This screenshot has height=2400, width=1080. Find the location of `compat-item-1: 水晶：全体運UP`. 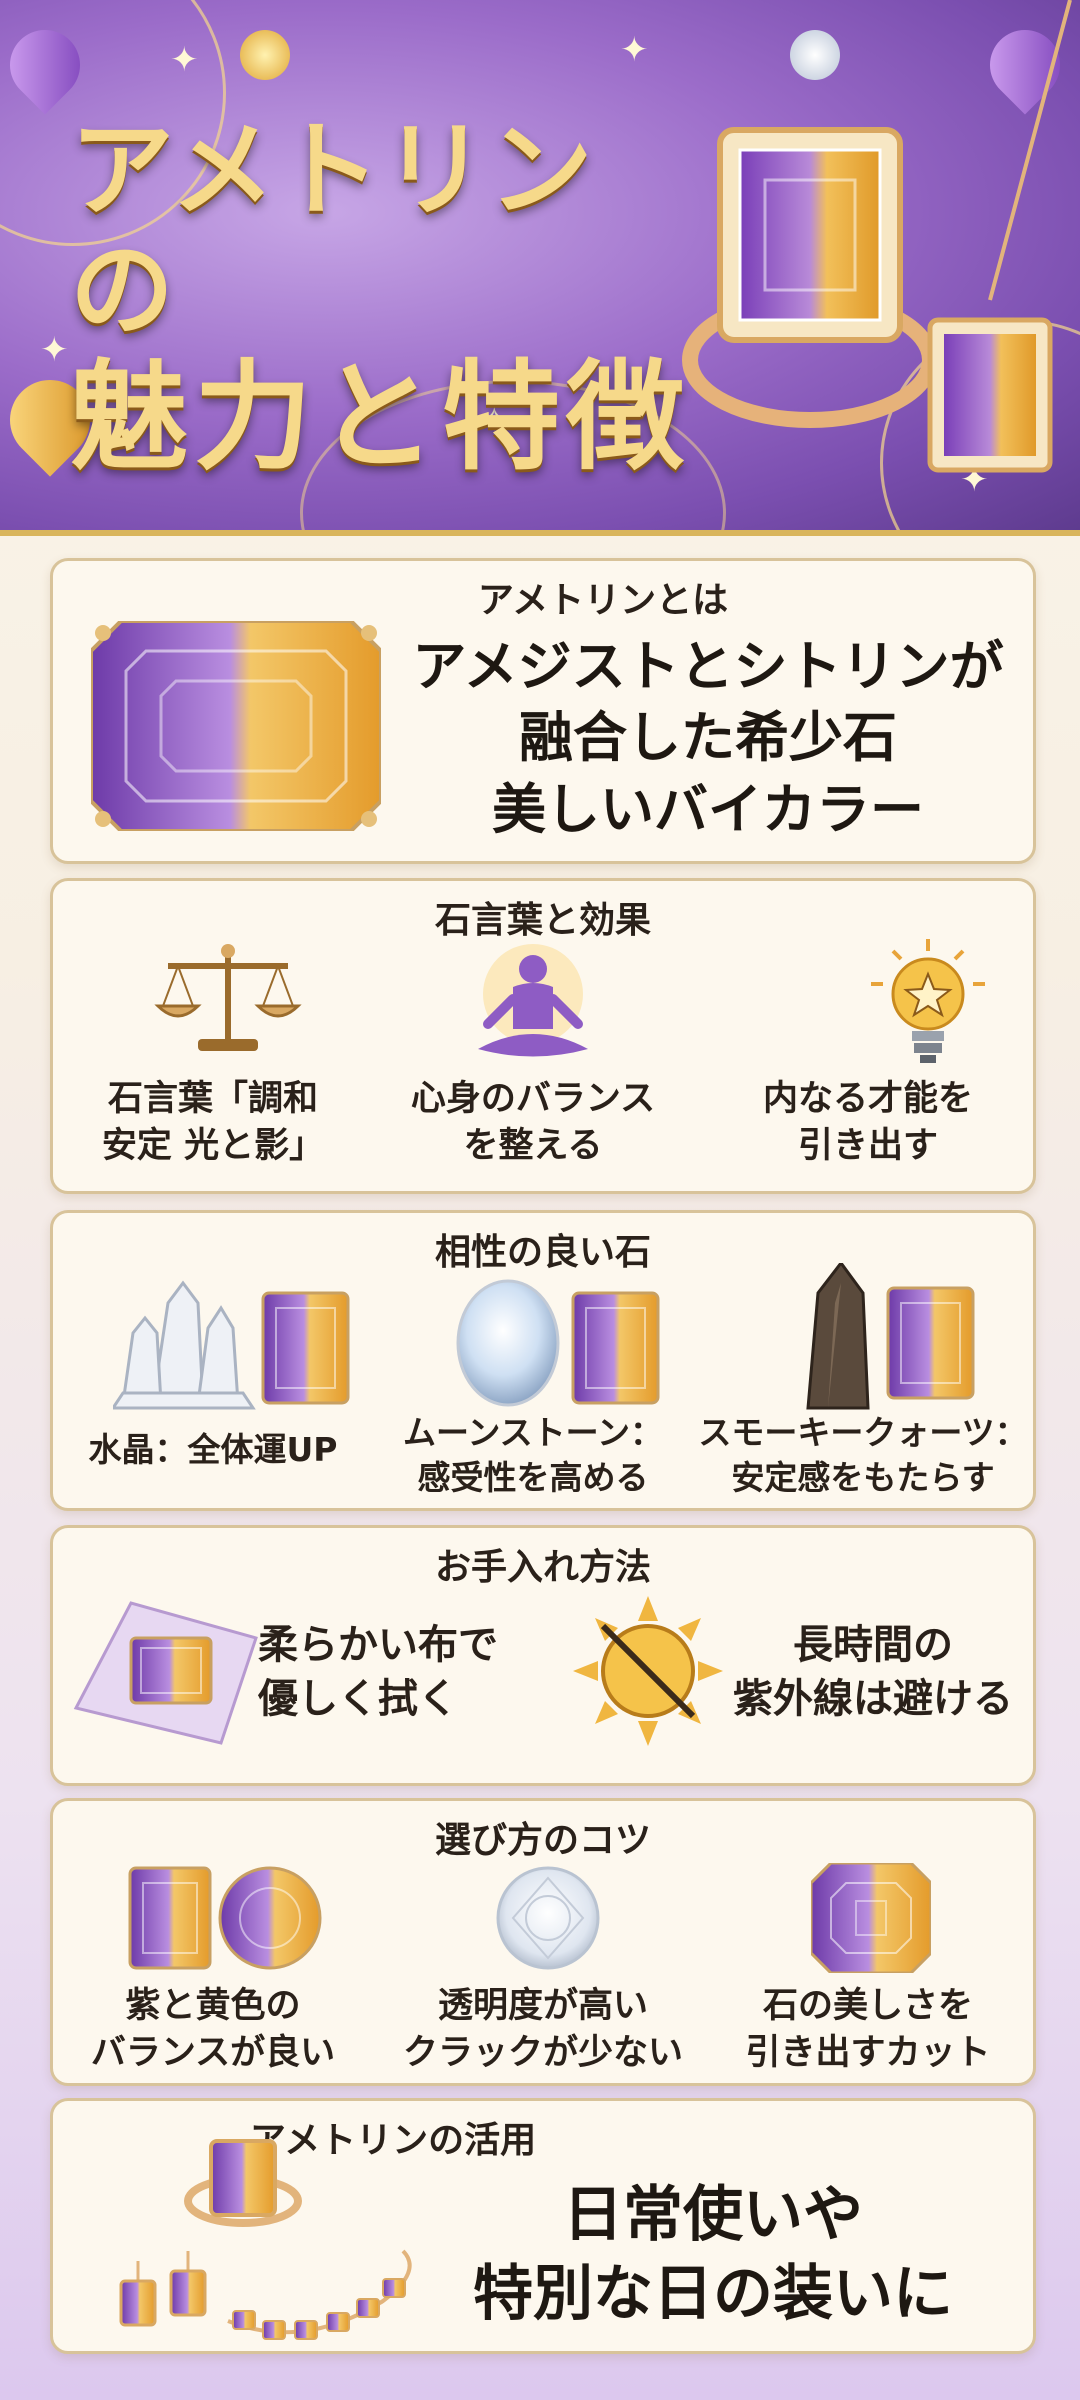

compat-item-1: 水晶：全体運UP is located at coordinates (213, 1450).